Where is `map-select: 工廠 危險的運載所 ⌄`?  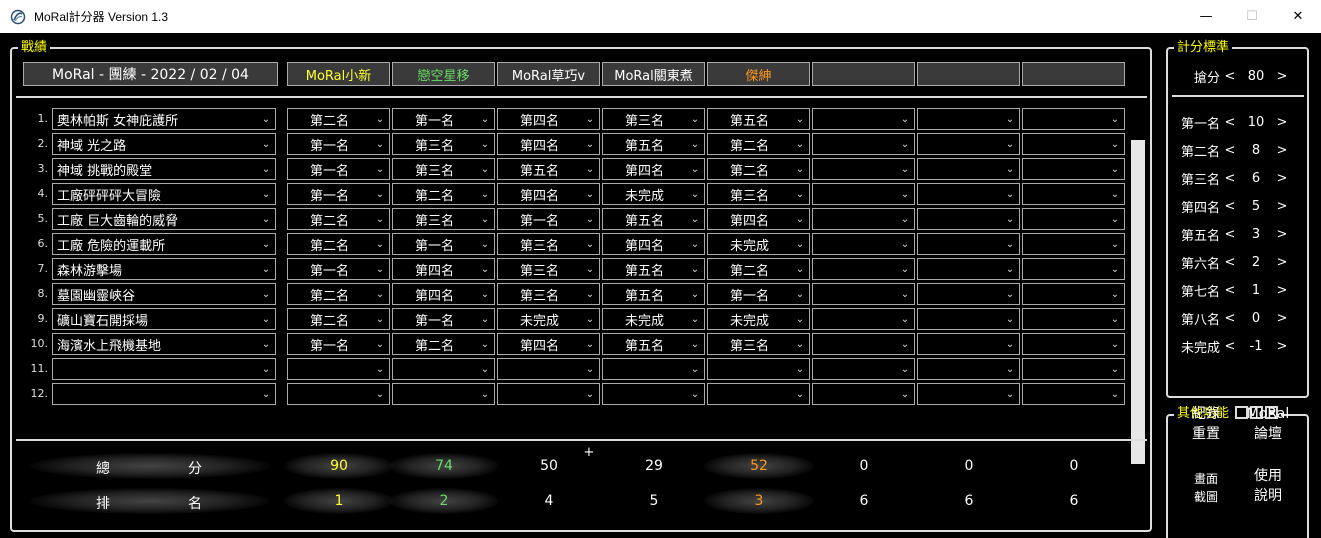
map-select: 工廠 危險的運載所 ⌄ is located at coordinates (164, 244).